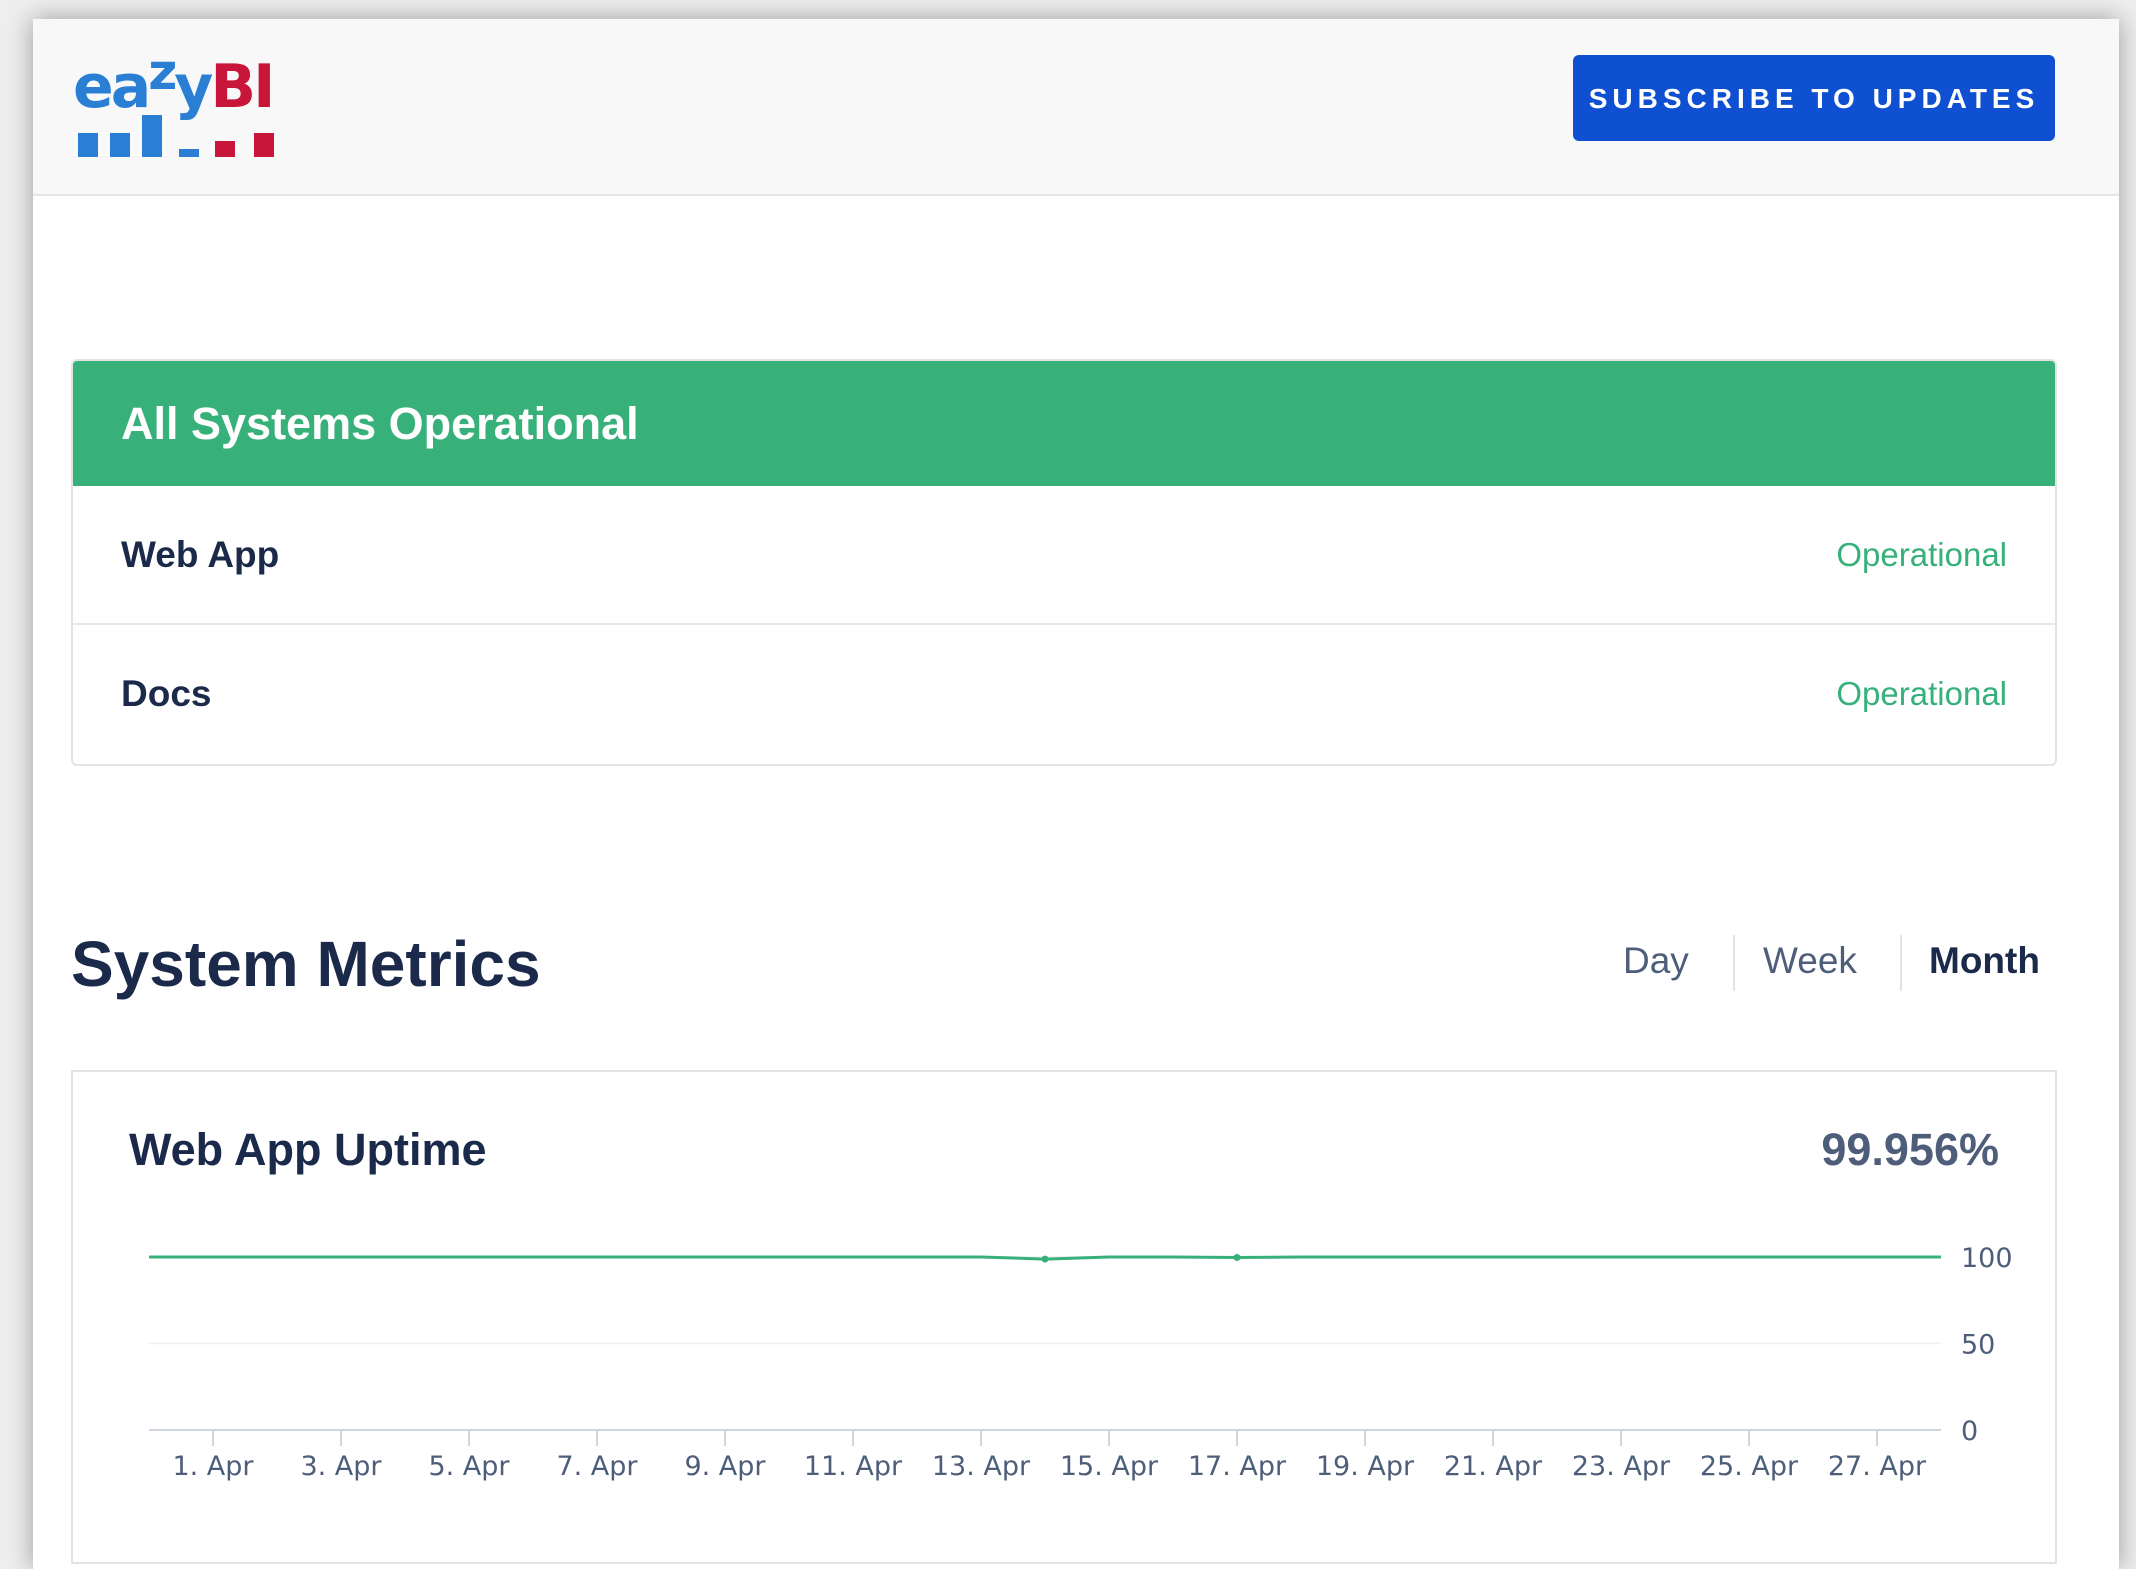 The height and width of the screenshot is (1569, 2136). I want to click on x-tick-label: 5. Apr, so click(469, 1466).